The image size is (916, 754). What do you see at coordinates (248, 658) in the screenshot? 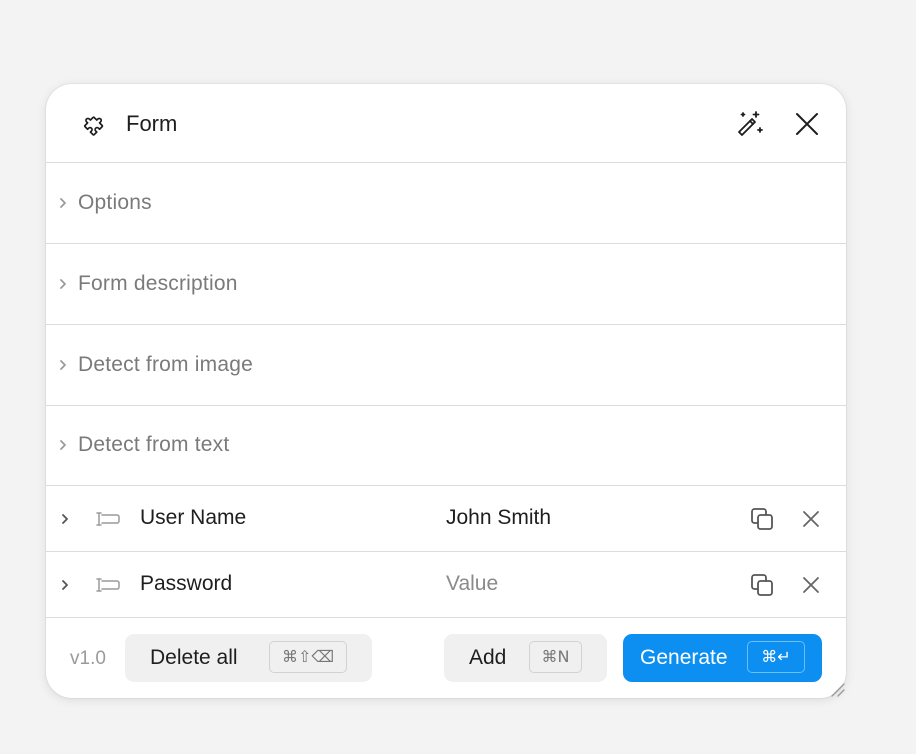
I see `delete-all-button: Delete all ⌘⇧⌫` at bounding box center [248, 658].